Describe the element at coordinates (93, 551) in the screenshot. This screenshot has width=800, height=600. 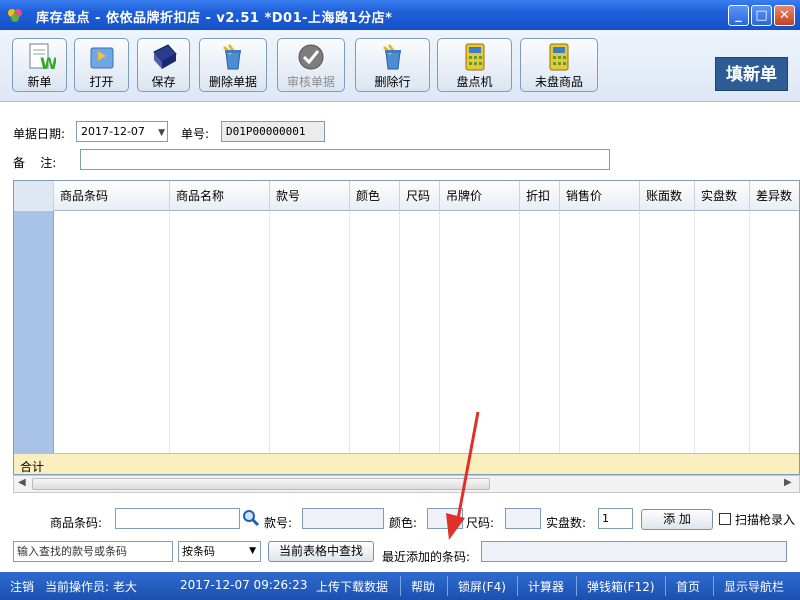
I see `find-input: 输入查找的款号或条码` at that location.